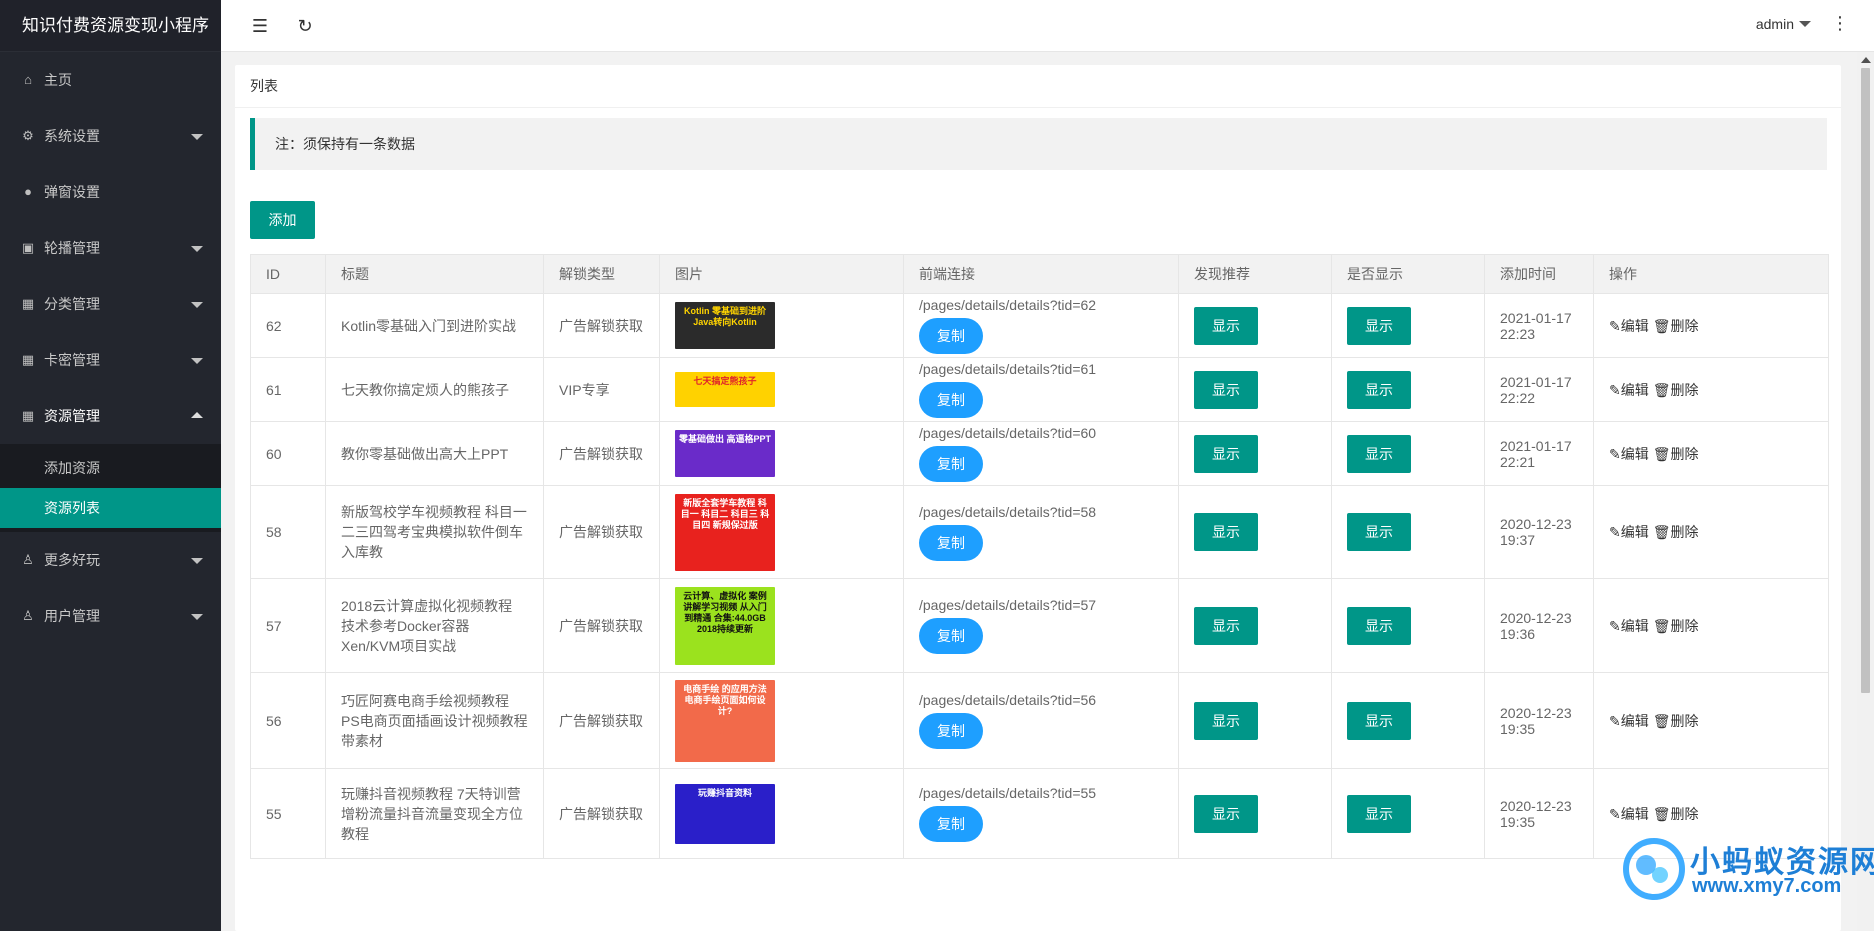 This screenshot has height=931, width=1874. What do you see at coordinates (1865, 380) in the screenshot?
I see `scrollbar-thumb` at bounding box center [1865, 380].